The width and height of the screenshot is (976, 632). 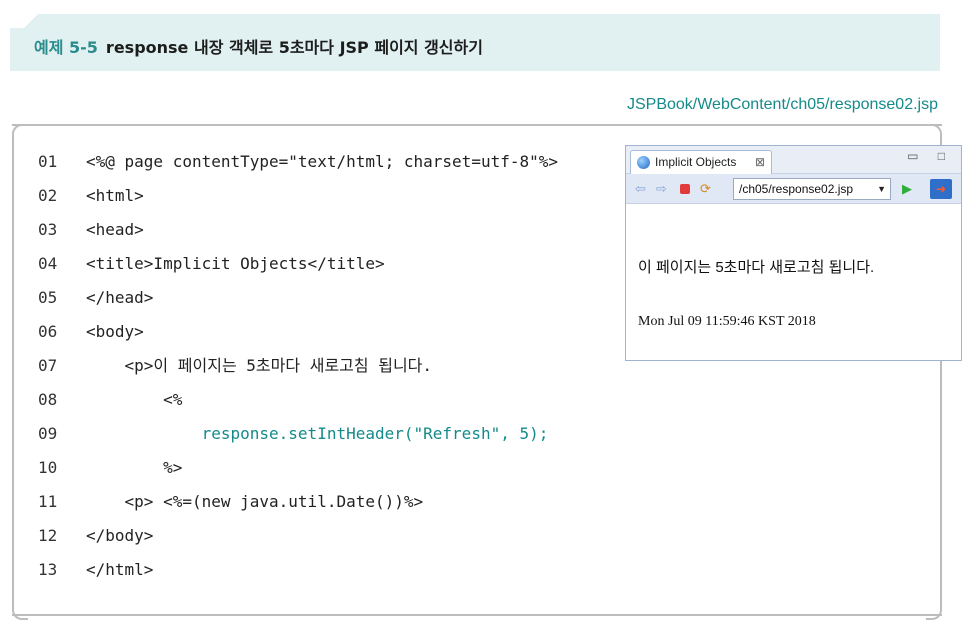 I want to click on code-line: 12 </body>, so click(x=298, y=542).